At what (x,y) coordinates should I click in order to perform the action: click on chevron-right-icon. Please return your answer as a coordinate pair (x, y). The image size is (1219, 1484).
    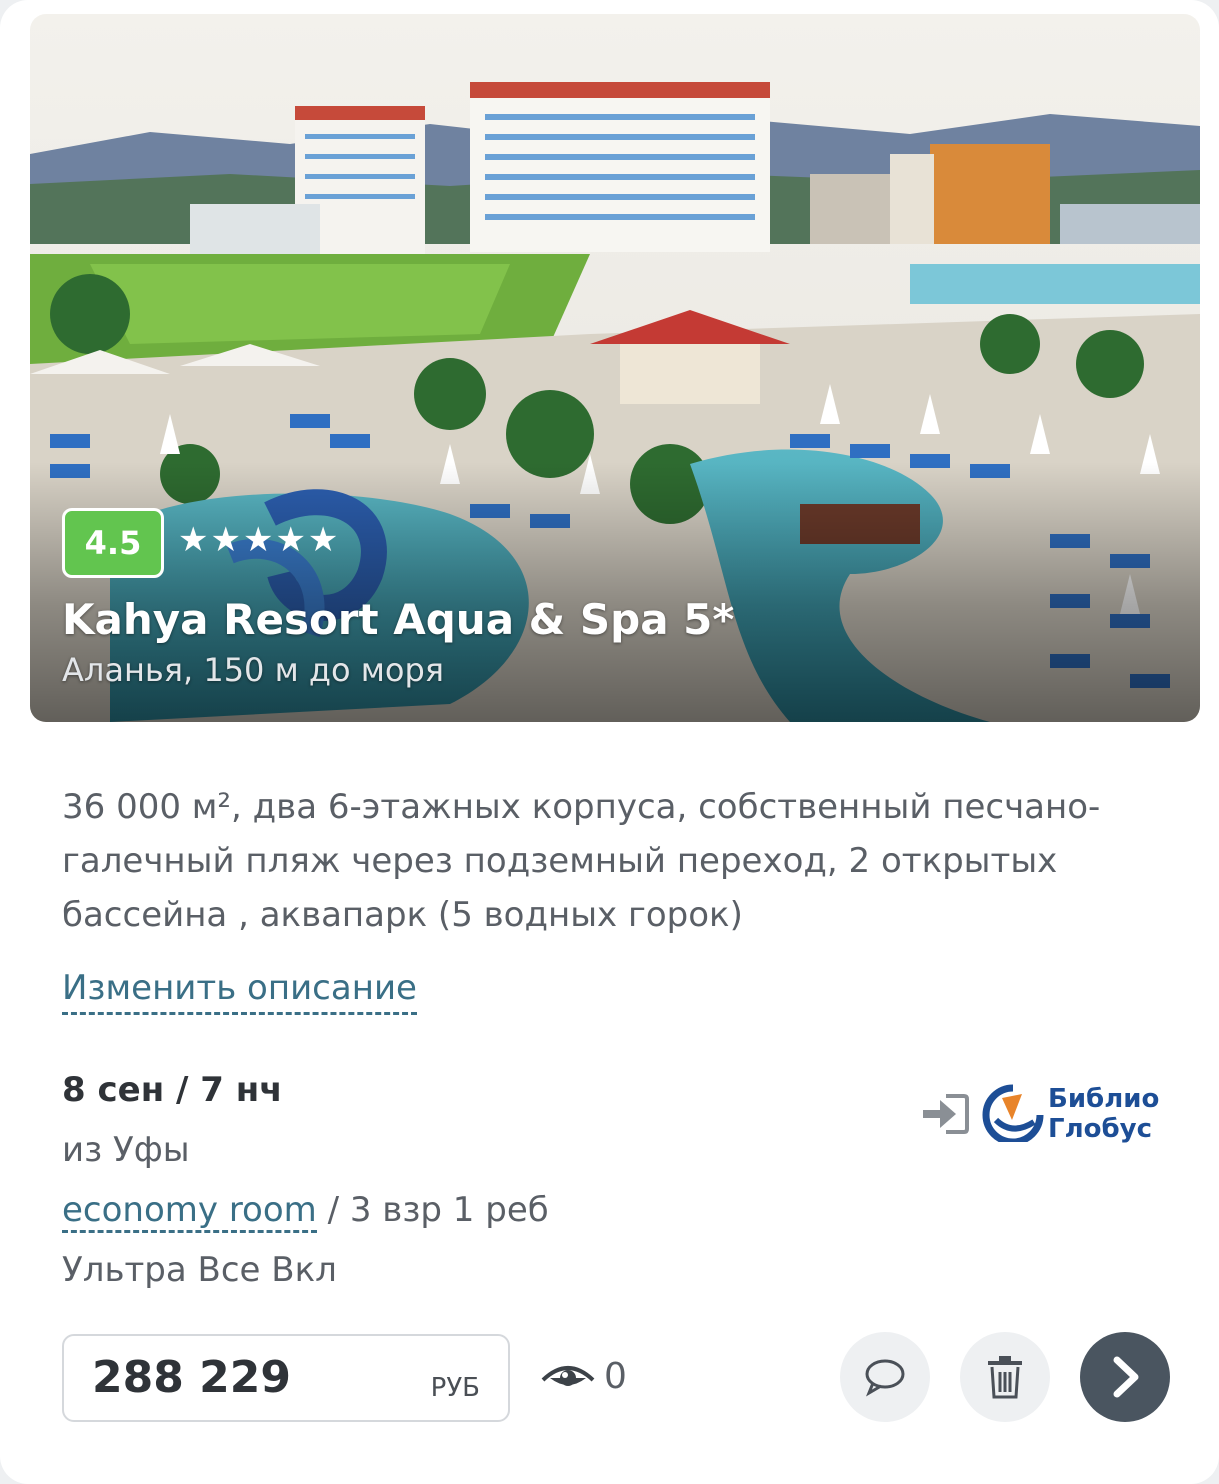
    Looking at the image, I should click on (1126, 1377).